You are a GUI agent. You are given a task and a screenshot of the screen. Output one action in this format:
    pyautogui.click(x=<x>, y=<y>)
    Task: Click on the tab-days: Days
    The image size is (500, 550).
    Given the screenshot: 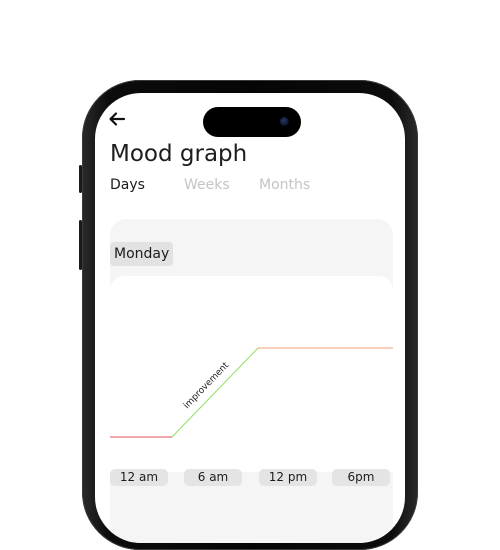 What is the action you would take?
    pyautogui.click(x=127, y=185)
    